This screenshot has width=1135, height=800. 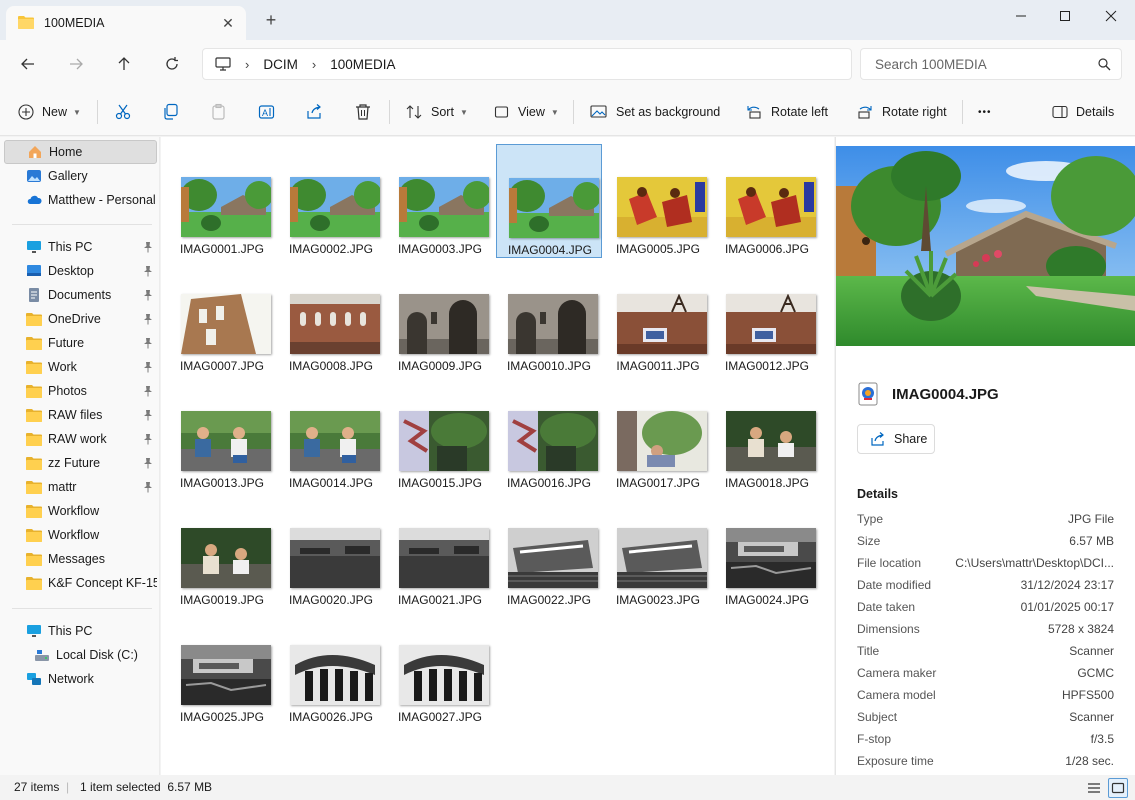 I want to click on sidebar-item-raw-work: RAW work, so click(x=80, y=439).